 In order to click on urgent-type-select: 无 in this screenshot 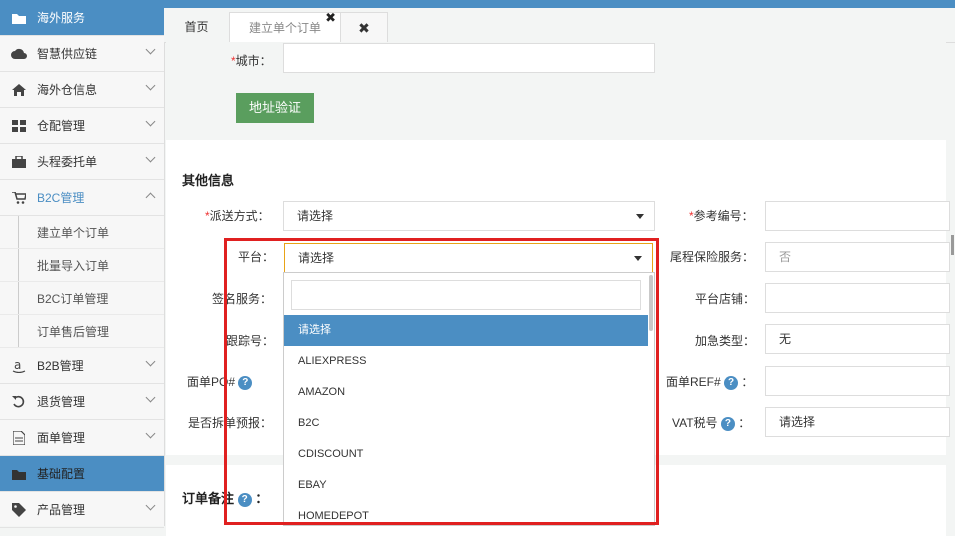, I will do `click(857, 339)`.